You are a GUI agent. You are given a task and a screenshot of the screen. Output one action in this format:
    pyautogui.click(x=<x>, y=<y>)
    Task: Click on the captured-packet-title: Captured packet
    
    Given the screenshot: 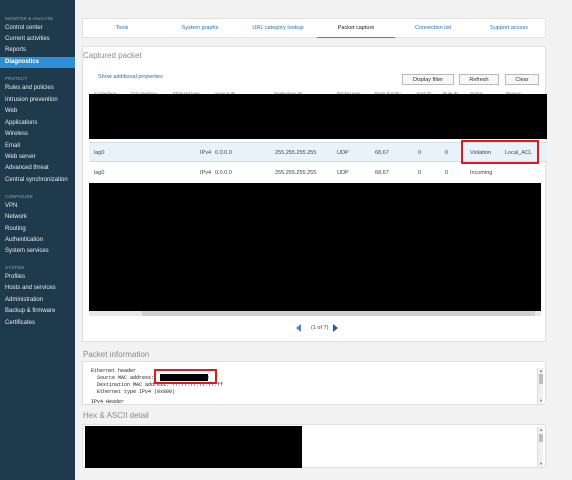 What is the action you would take?
    pyautogui.click(x=112, y=55)
    